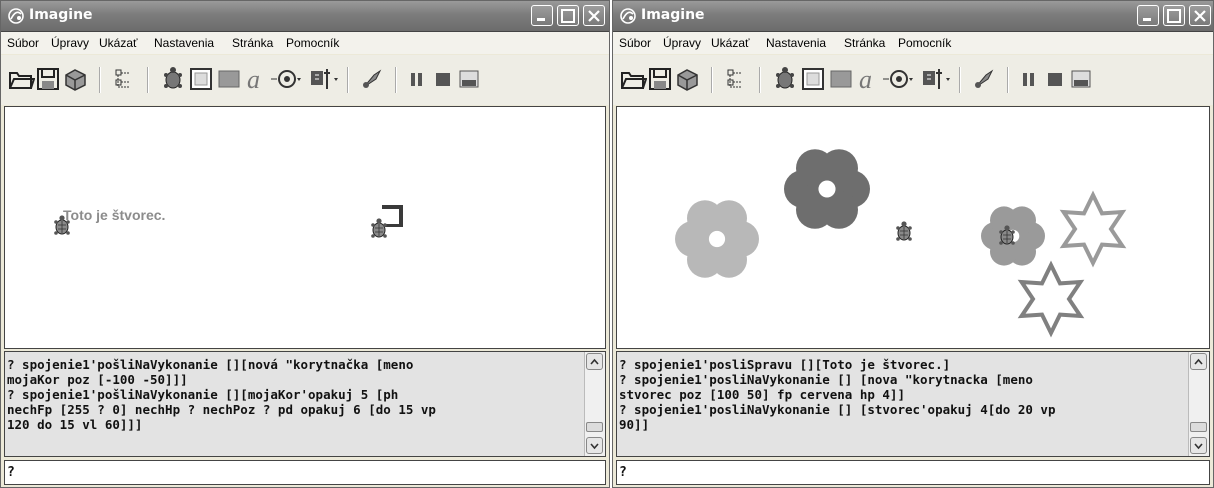 The height and width of the screenshot is (488, 1214). I want to click on flower-light, so click(717, 239).